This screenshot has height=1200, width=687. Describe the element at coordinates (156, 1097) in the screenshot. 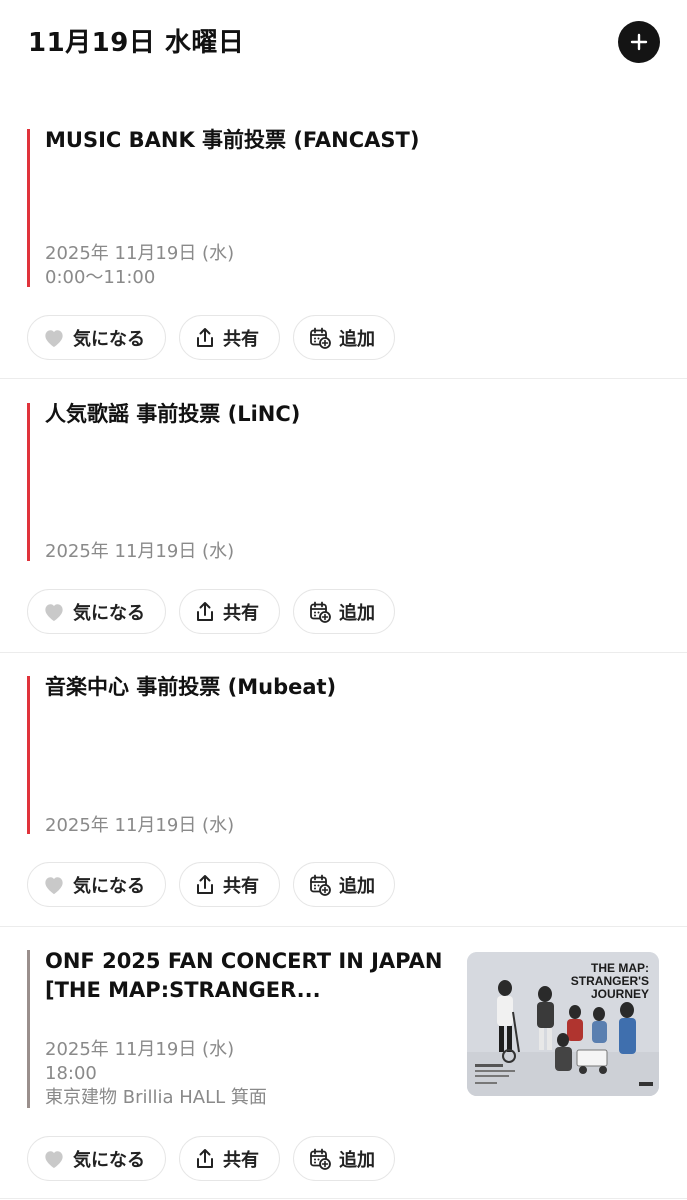

I see `event-venue: 東京建物 Brillia HALL 箕面` at that location.